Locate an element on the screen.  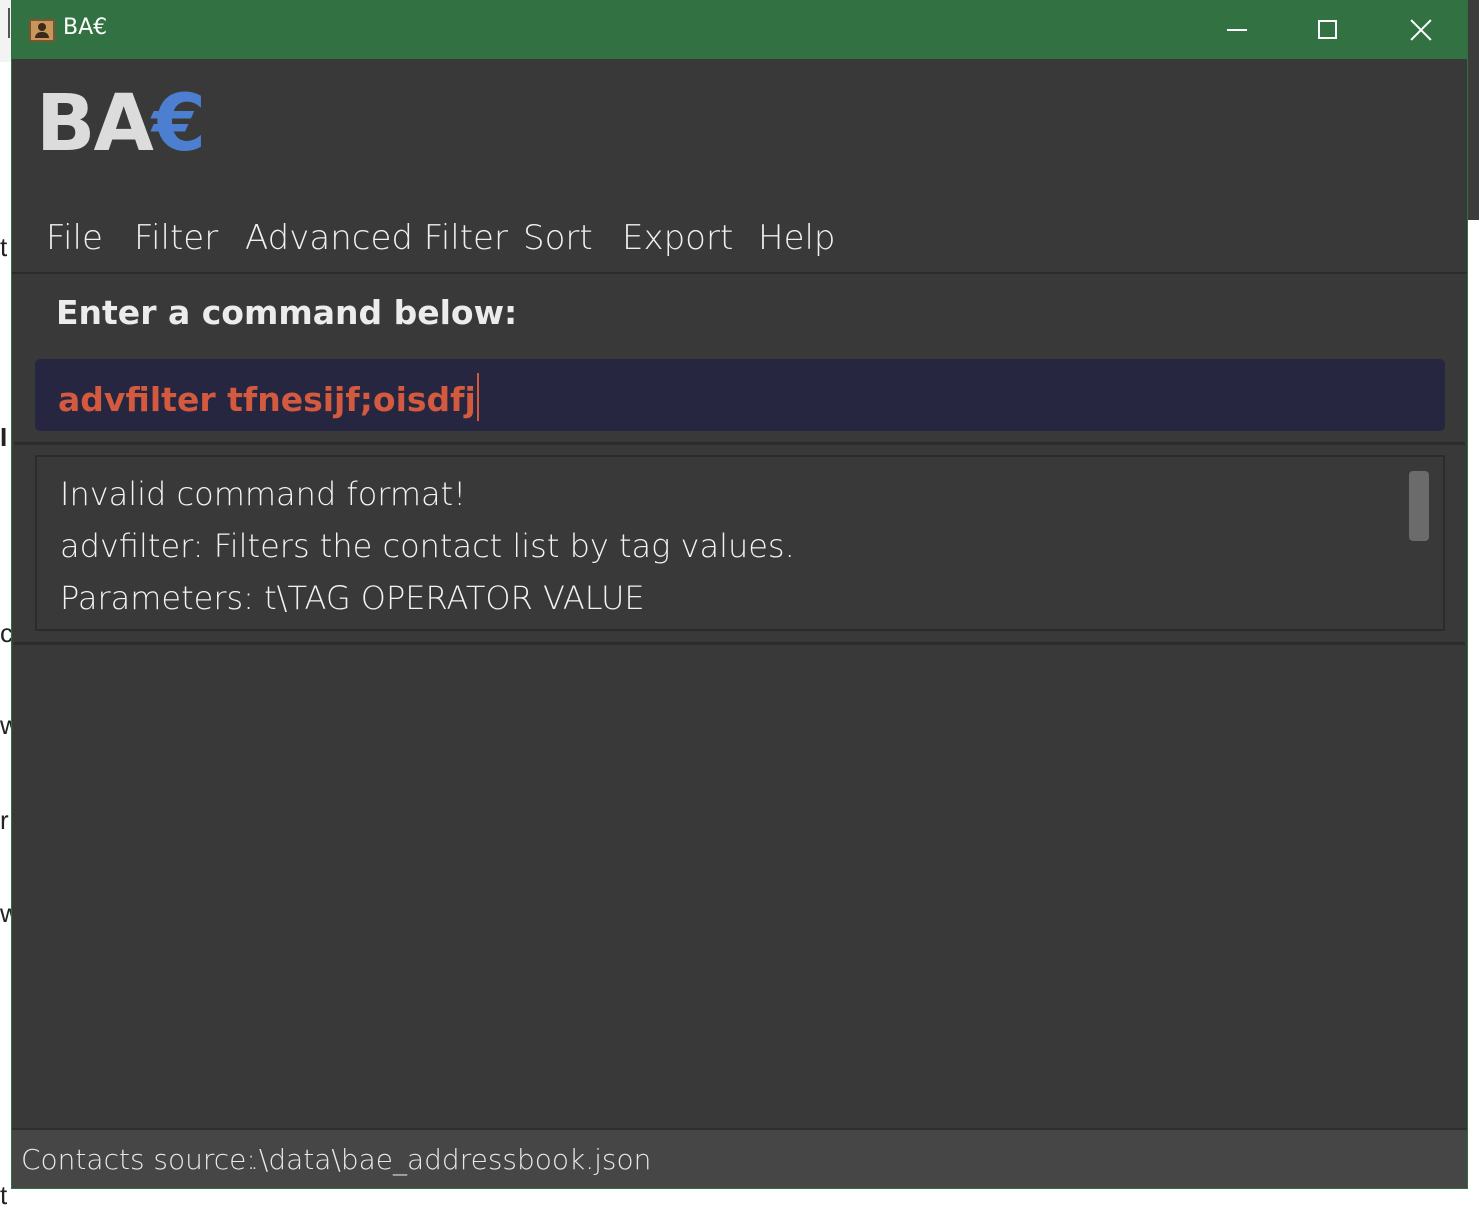
menu-export: Export is located at coordinates (677, 238).